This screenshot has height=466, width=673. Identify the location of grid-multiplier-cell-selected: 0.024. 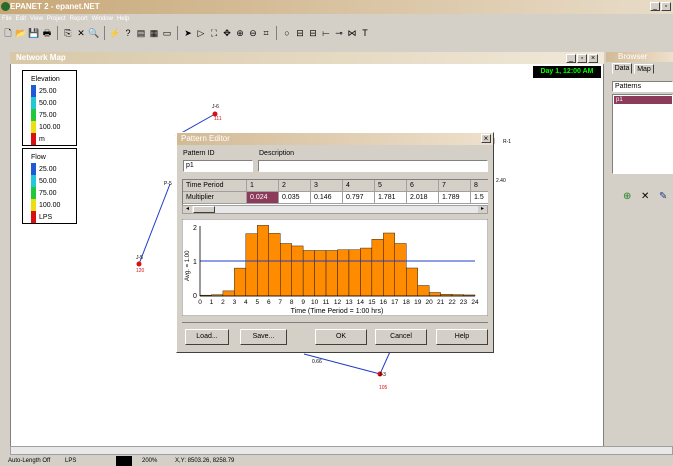
(263, 198).